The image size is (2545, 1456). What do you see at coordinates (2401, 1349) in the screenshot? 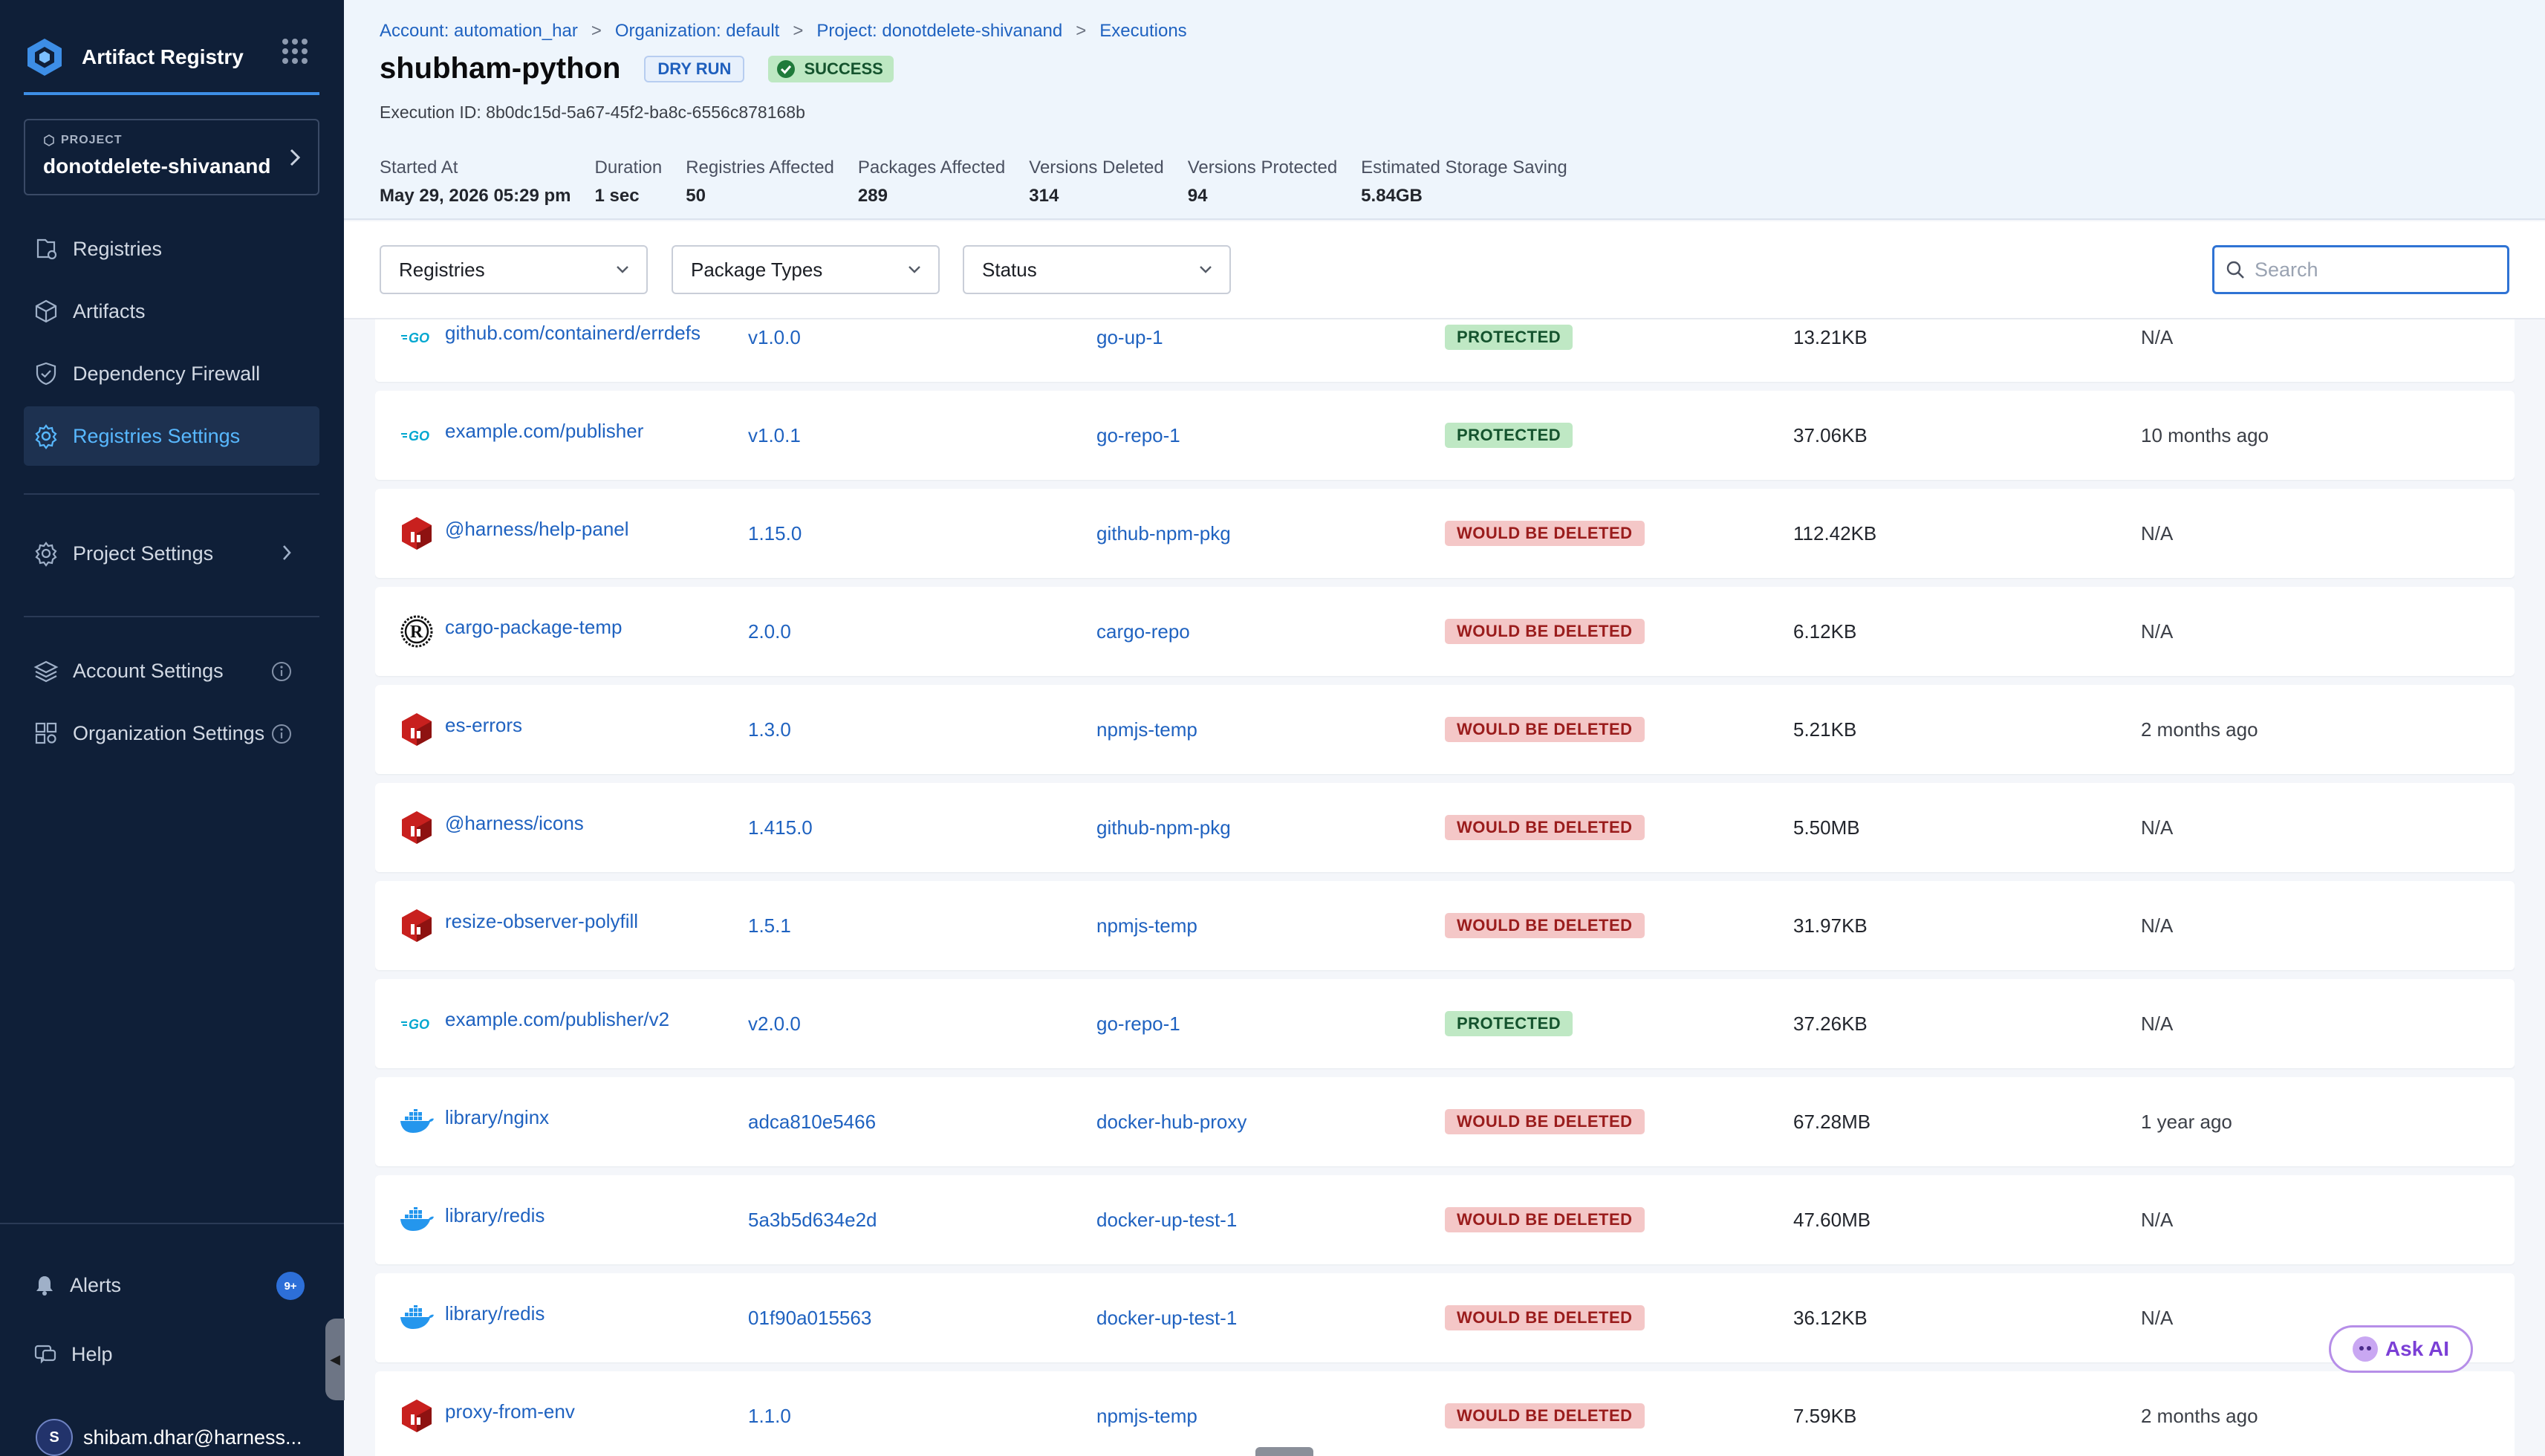
I see `ask-ai-button: Ask AI` at bounding box center [2401, 1349].